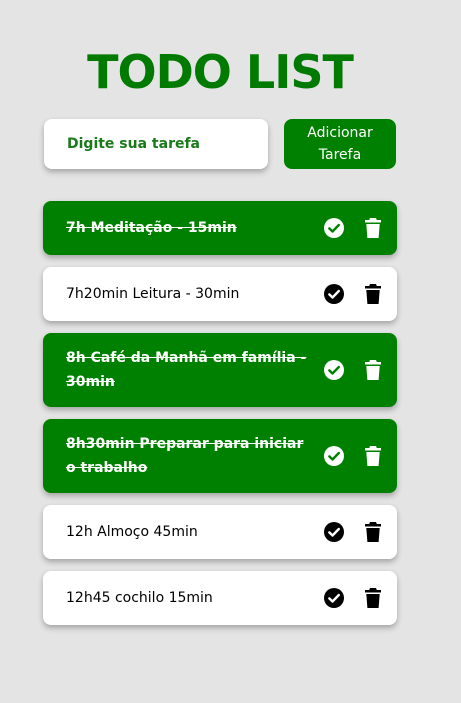 This screenshot has width=461, height=703. I want to click on task-item: 8h30min Preparar para iniciar o trabalho, so click(220, 456).